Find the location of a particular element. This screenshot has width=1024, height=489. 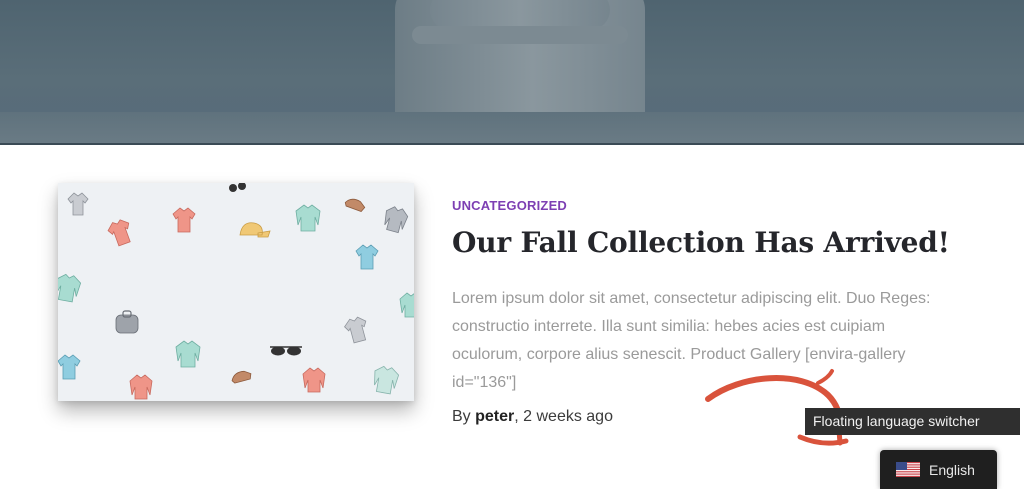

post-byline: By peter, 2 weeks ago is located at coordinates (532, 417).